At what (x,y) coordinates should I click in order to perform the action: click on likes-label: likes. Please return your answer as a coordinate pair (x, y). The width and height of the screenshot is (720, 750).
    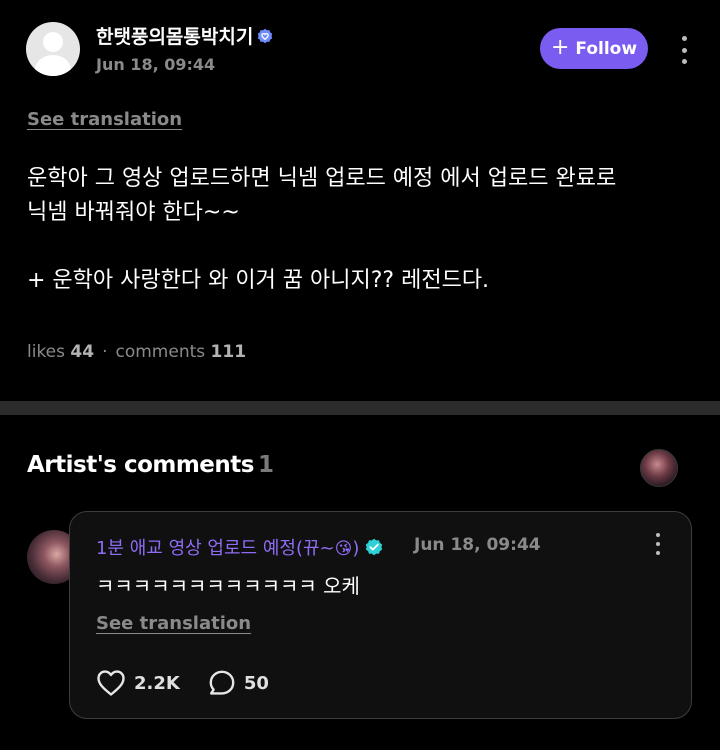
    Looking at the image, I should click on (46, 352).